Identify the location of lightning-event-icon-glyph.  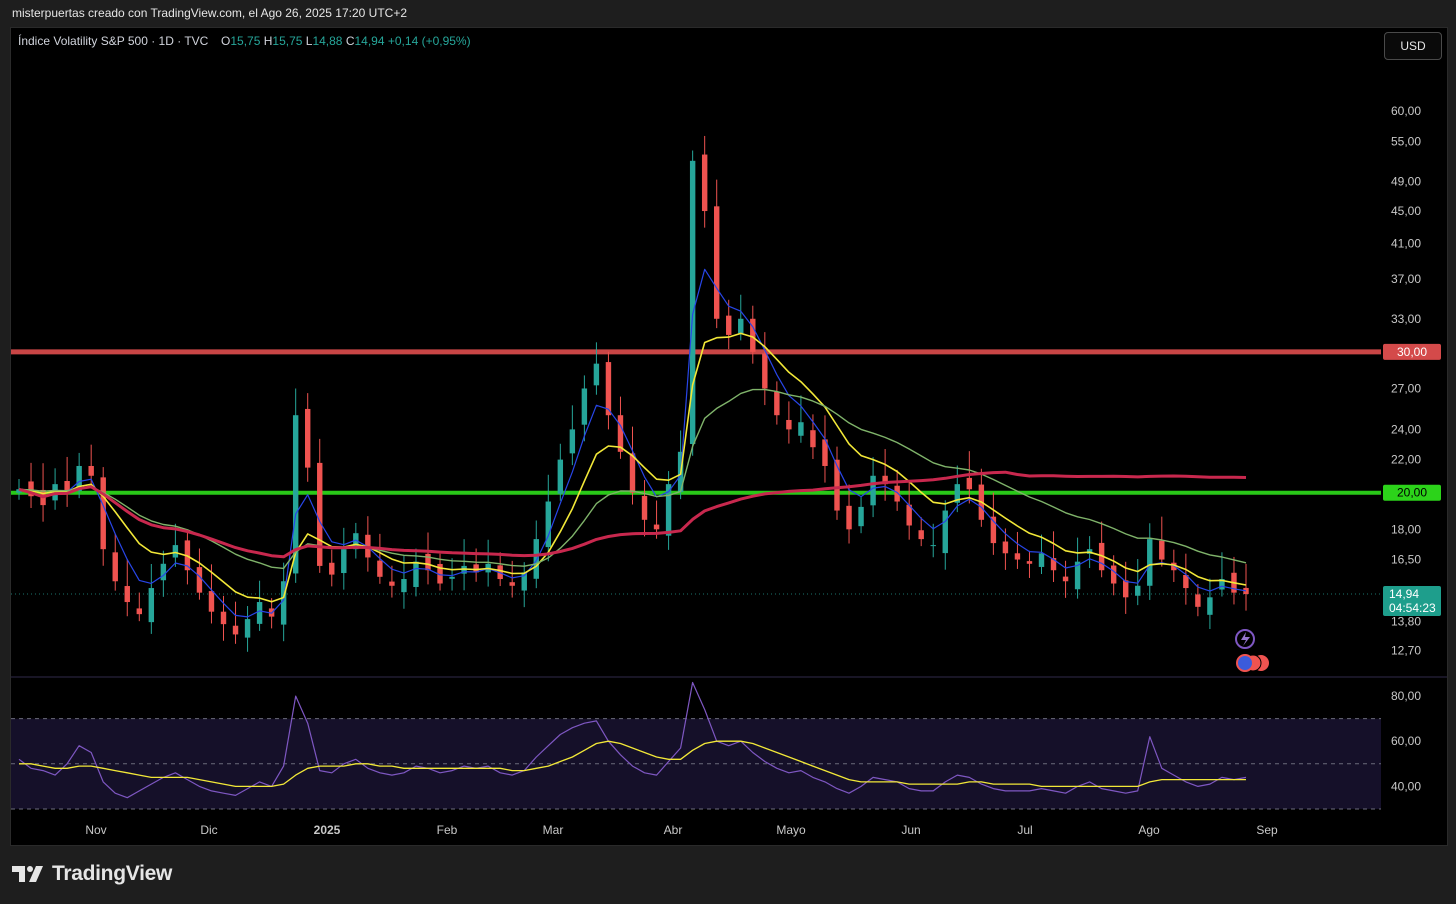
(1245, 639).